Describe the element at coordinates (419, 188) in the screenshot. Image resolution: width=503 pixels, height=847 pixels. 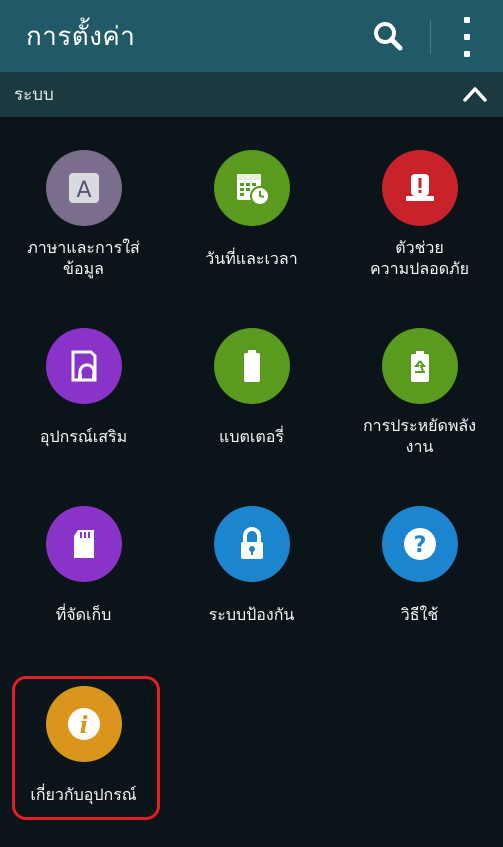
I see `safety-alert-icon` at that location.